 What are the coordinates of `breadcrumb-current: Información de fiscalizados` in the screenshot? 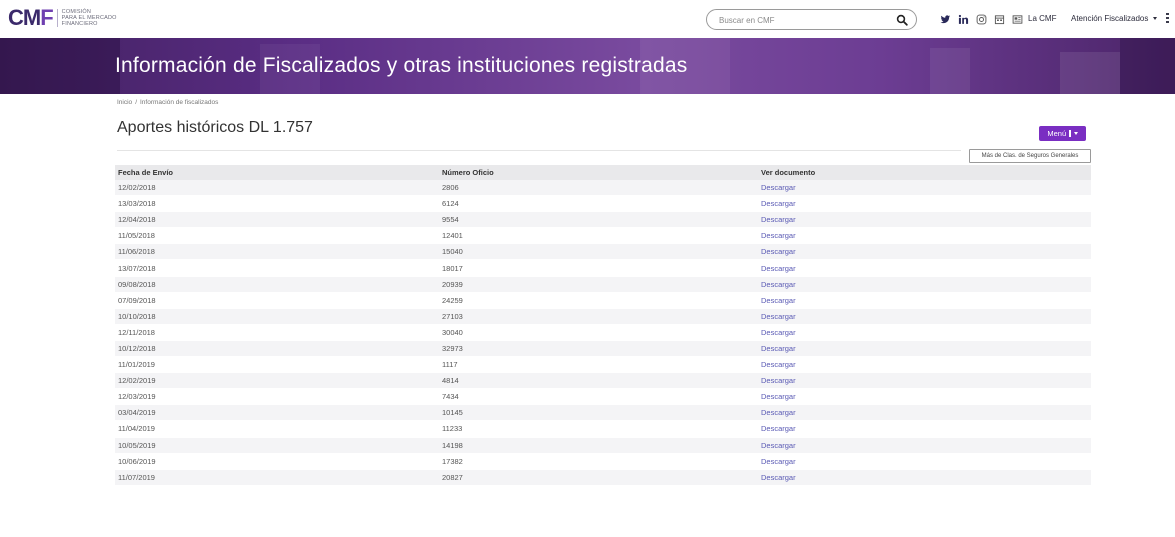 It's located at (179, 102).